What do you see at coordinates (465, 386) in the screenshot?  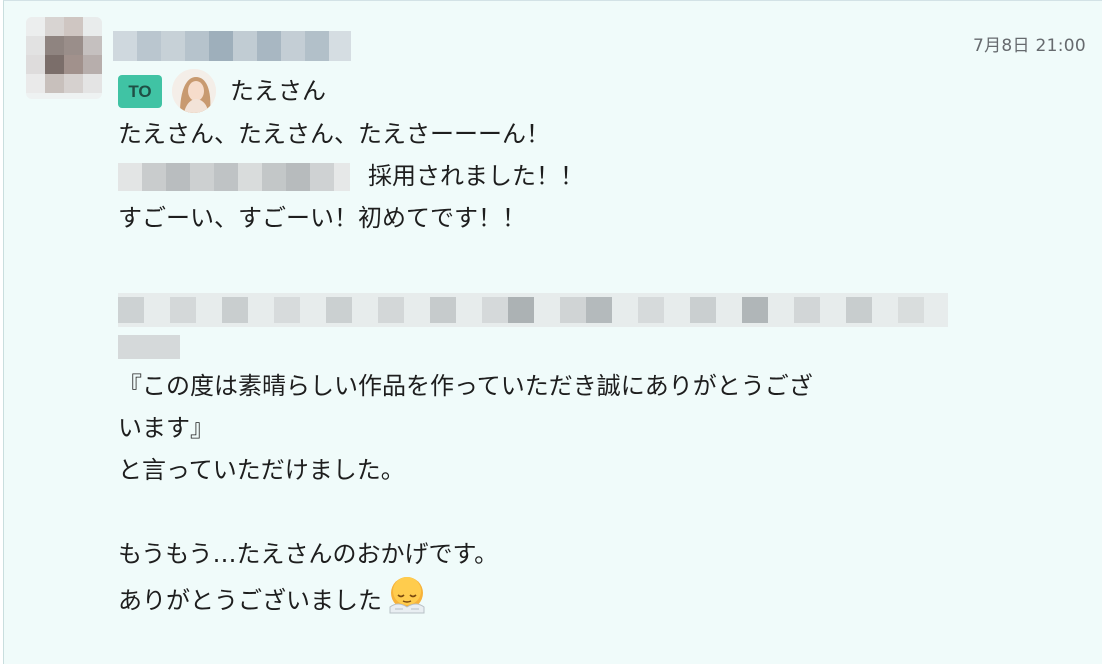 I see `message-line: 『この度は素晴らしい作品を作っていただき誠にありがとうござ` at bounding box center [465, 386].